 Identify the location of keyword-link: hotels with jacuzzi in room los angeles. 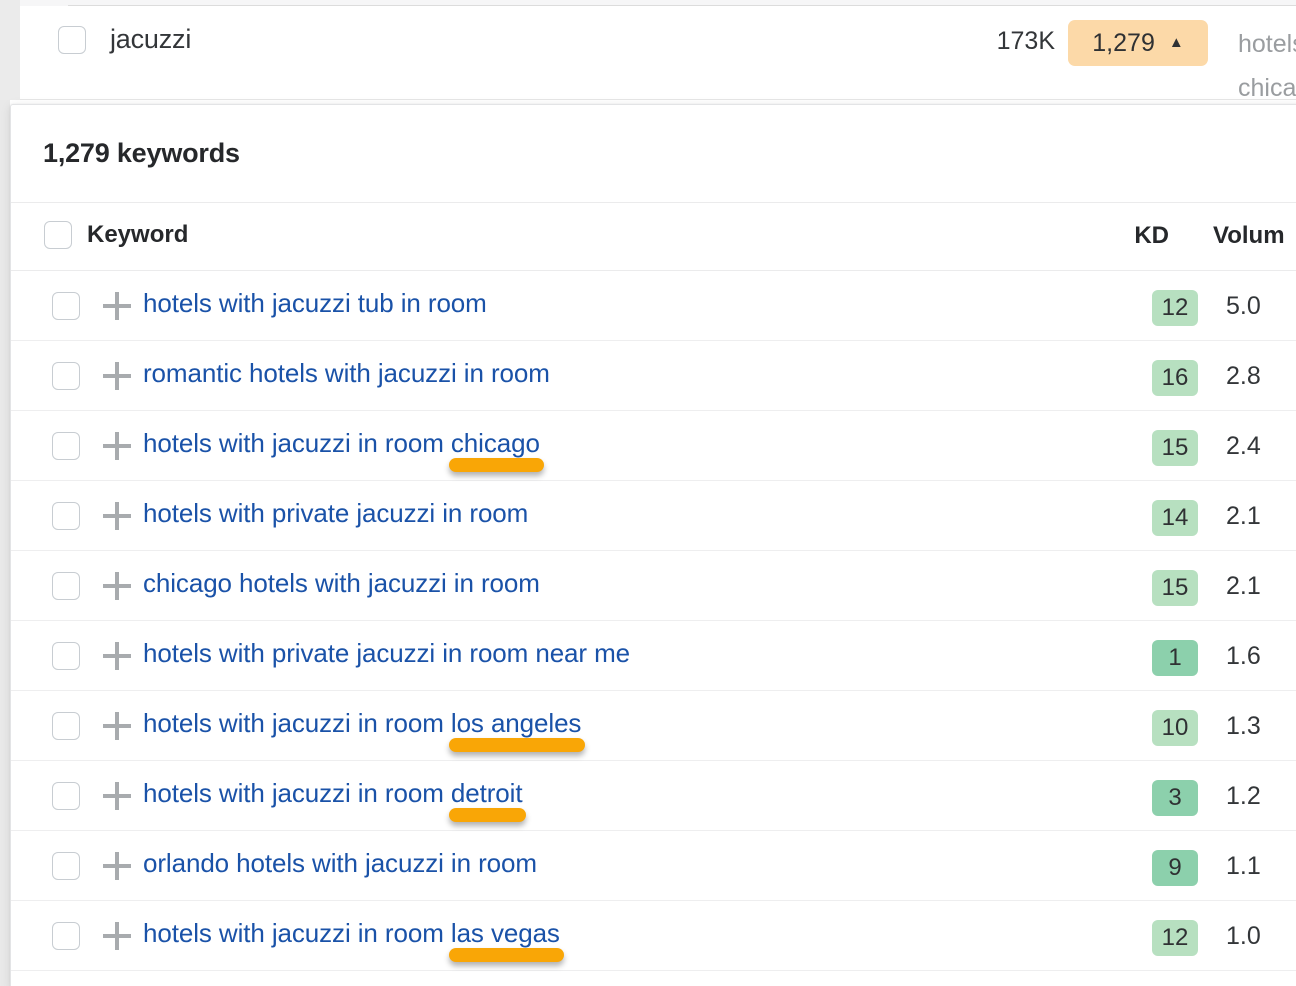
(364, 730).